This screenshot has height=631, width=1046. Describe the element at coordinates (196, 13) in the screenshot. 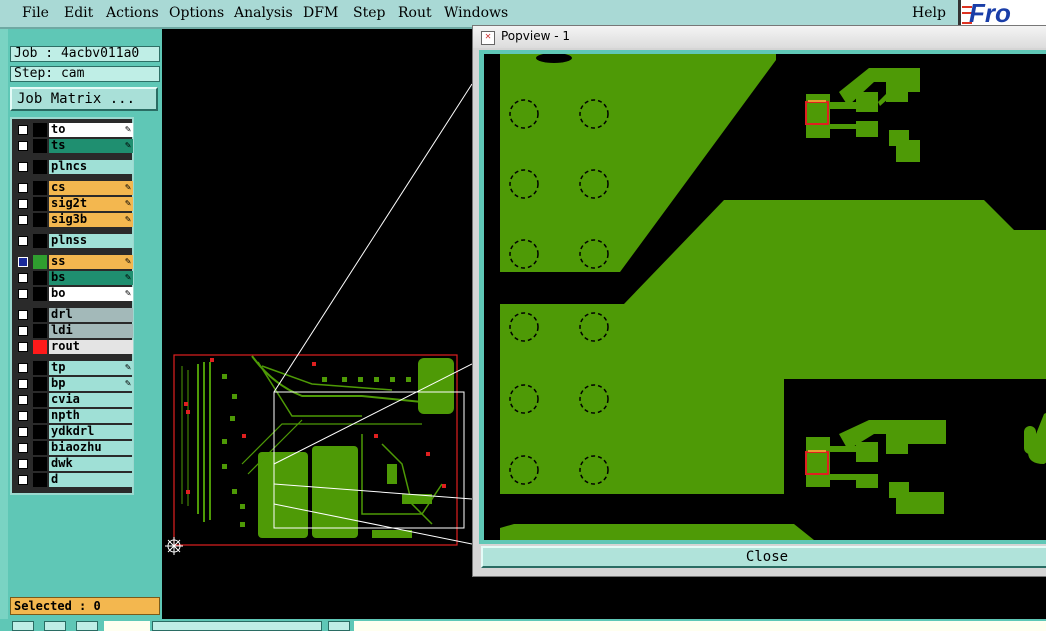

I see `menu-options: Options` at that location.